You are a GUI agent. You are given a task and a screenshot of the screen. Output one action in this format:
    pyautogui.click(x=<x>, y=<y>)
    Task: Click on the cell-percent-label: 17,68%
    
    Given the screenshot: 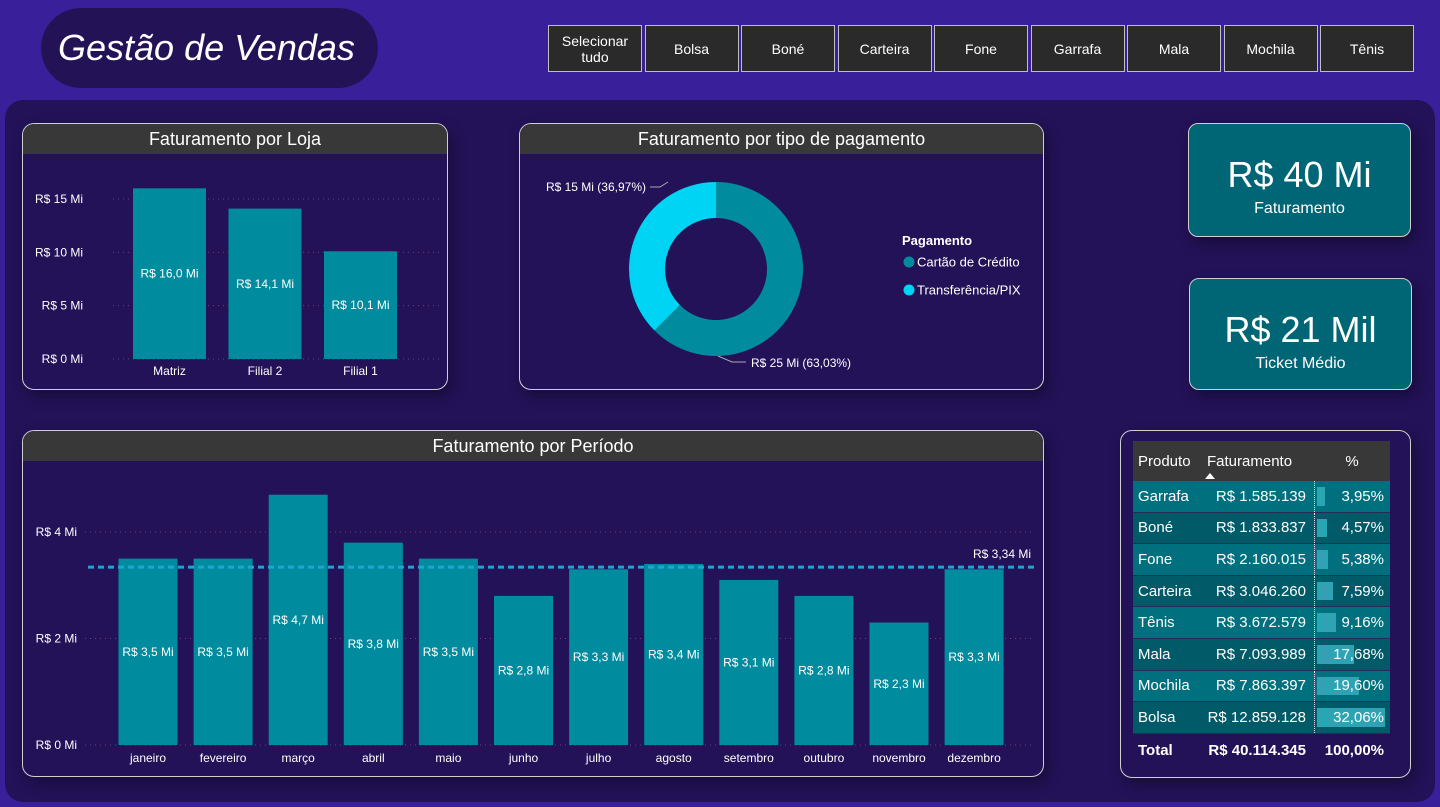 What is the action you would take?
    pyautogui.click(x=1358, y=654)
    